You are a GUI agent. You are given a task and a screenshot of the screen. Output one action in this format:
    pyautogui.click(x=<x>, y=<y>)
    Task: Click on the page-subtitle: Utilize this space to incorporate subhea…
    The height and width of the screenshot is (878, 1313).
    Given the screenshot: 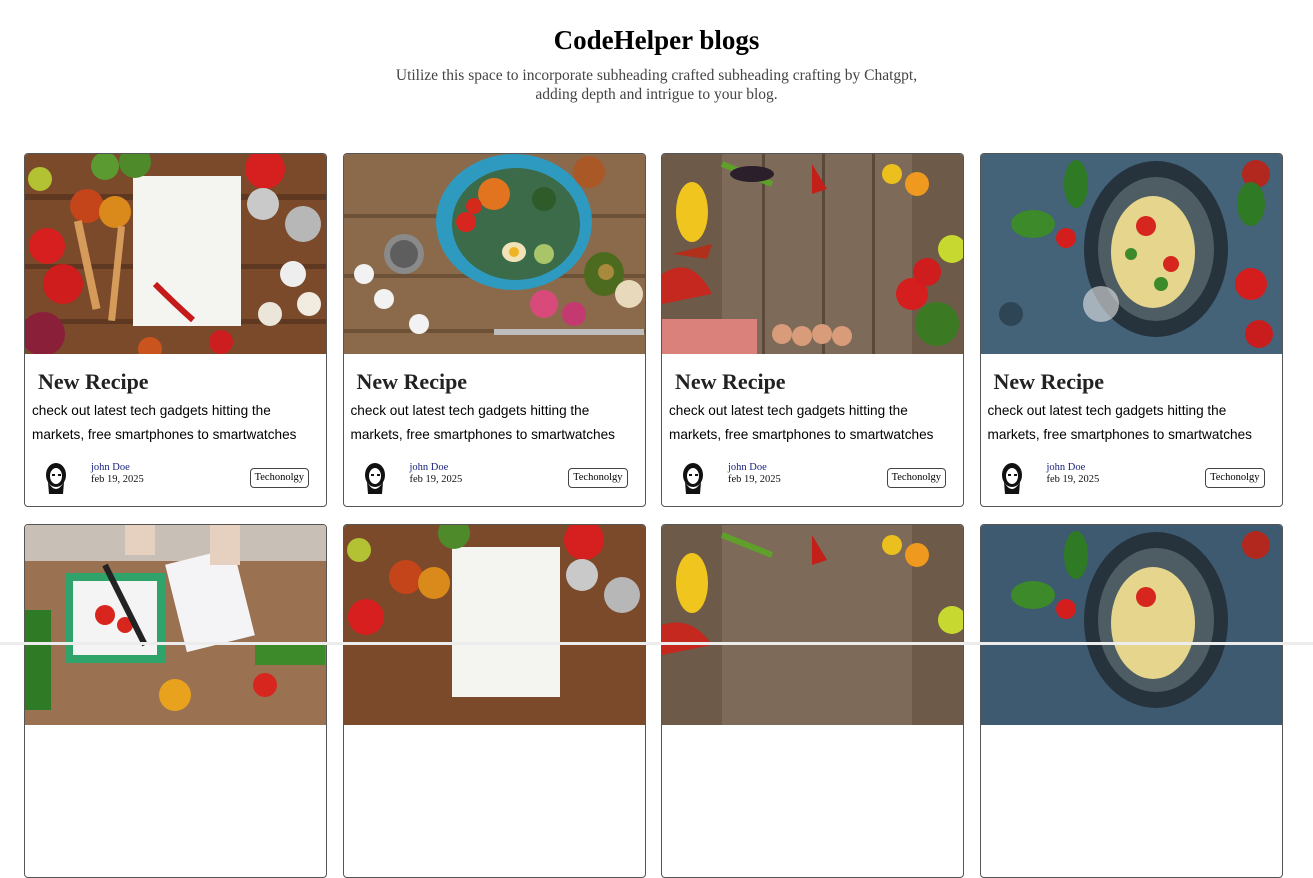 What is the action you would take?
    pyautogui.click(x=656, y=85)
    